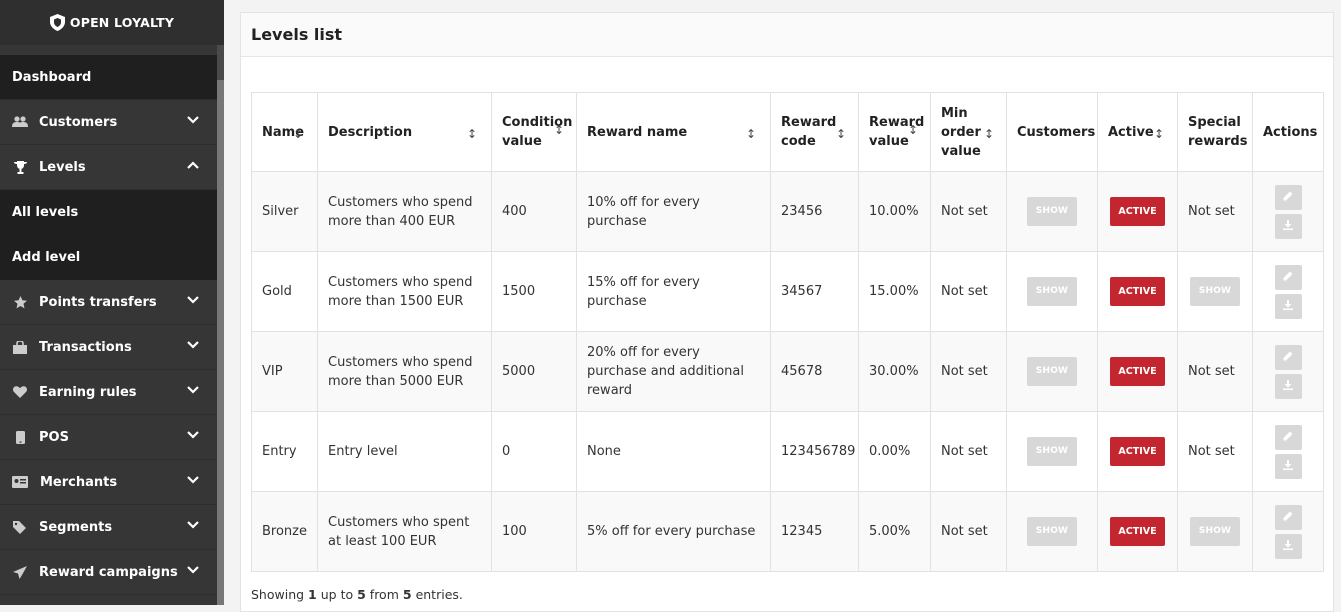  What do you see at coordinates (297, 34) in the screenshot?
I see `page-title: Levels list` at bounding box center [297, 34].